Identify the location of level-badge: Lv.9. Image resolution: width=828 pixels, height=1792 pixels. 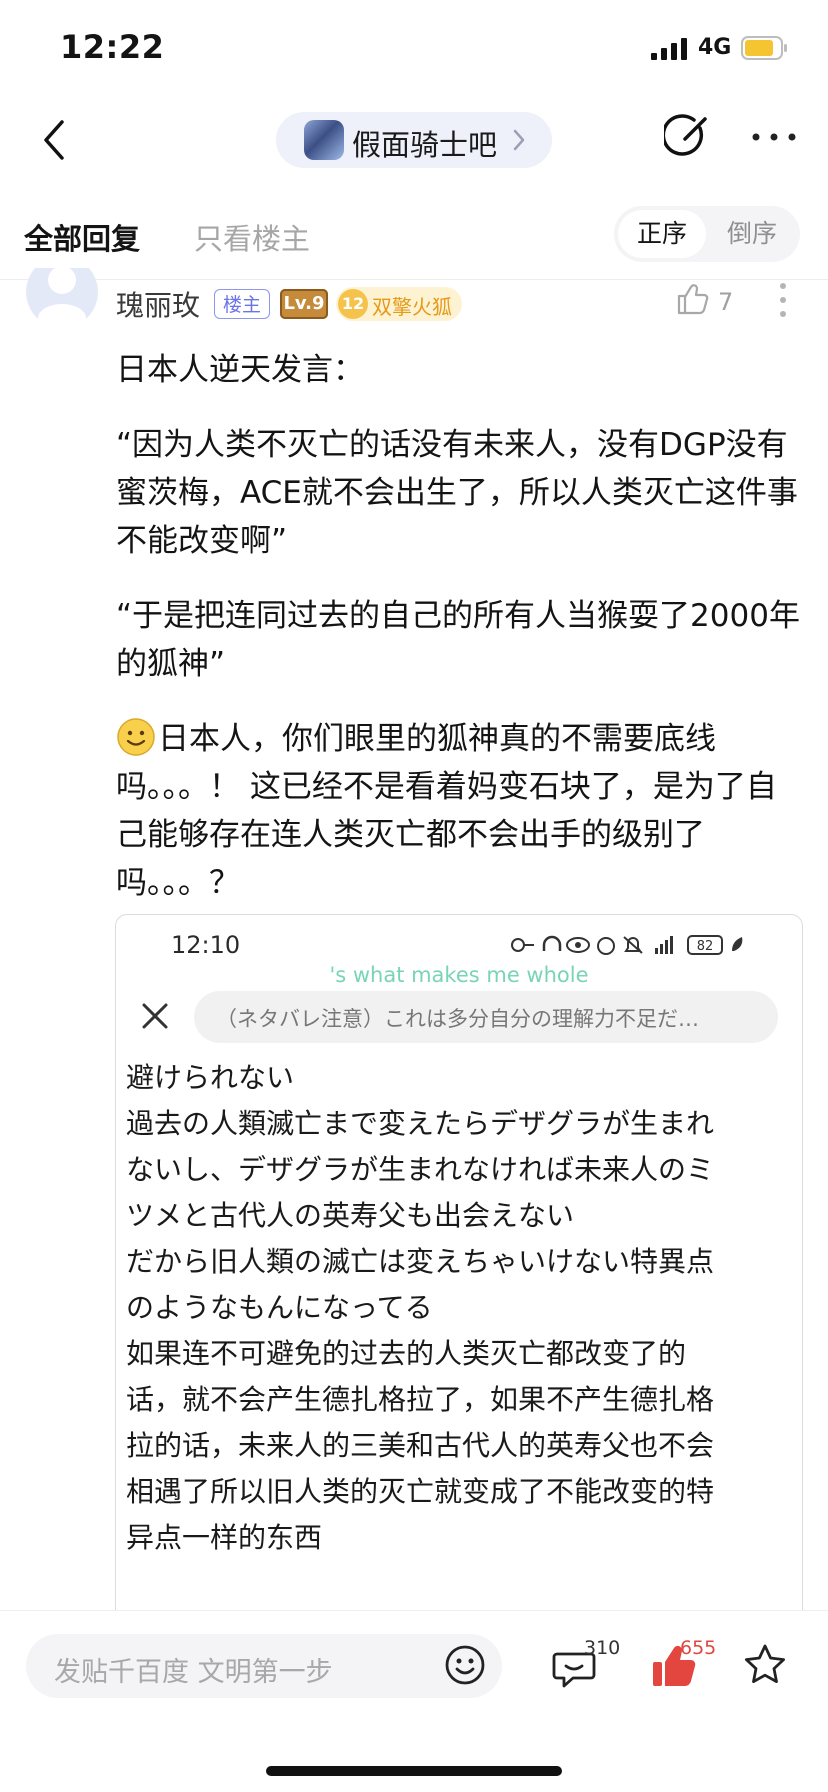
(304, 304).